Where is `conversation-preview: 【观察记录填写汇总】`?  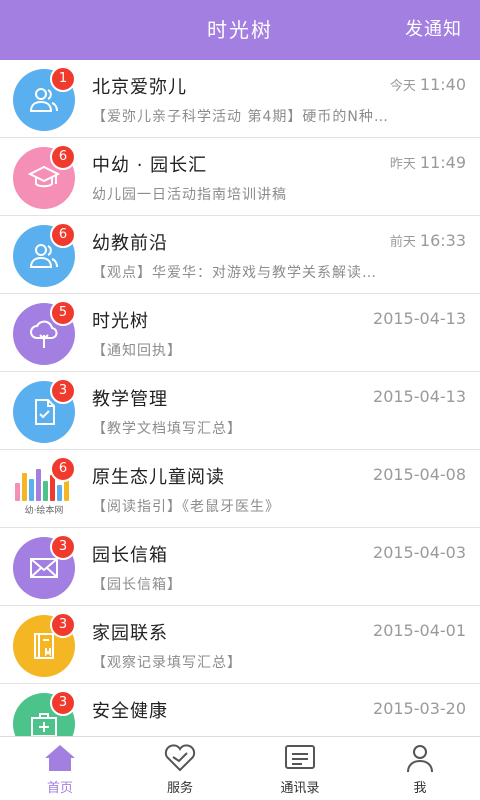
conversation-preview: 【观察记录填写汇总】 is located at coordinates (167, 663).